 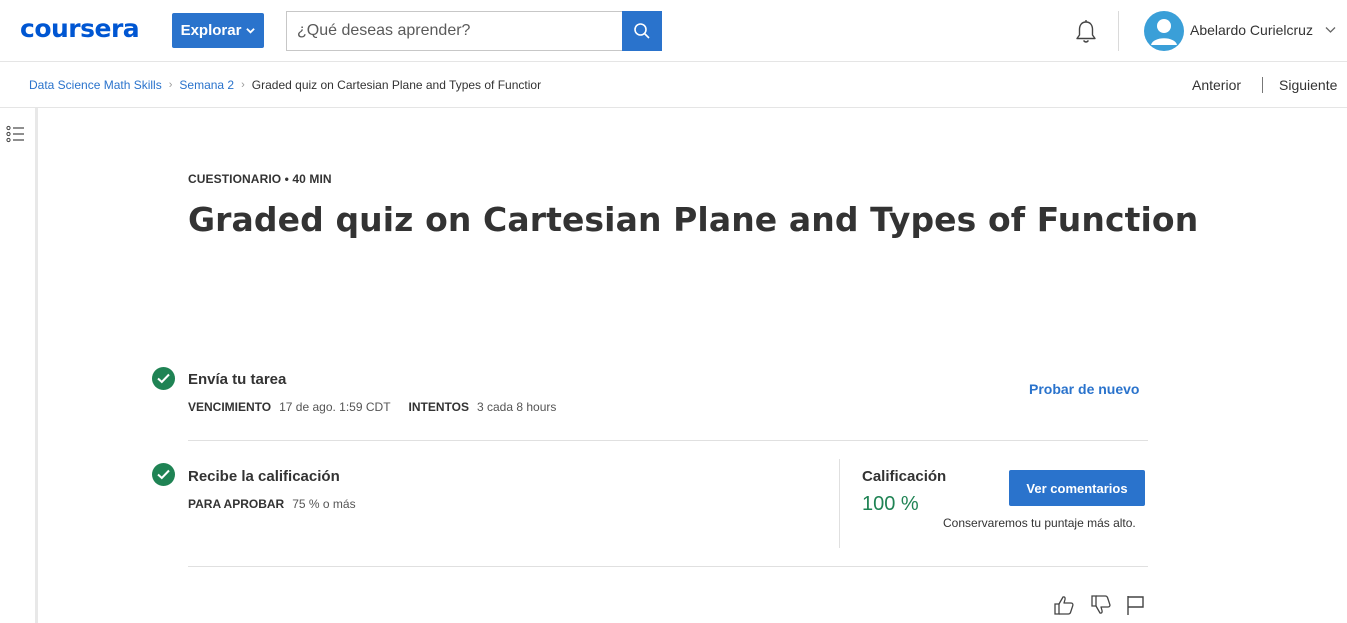 I want to click on item-kicker: CUESTIONARIO • 40 MIN, so click(x=260, y=179).